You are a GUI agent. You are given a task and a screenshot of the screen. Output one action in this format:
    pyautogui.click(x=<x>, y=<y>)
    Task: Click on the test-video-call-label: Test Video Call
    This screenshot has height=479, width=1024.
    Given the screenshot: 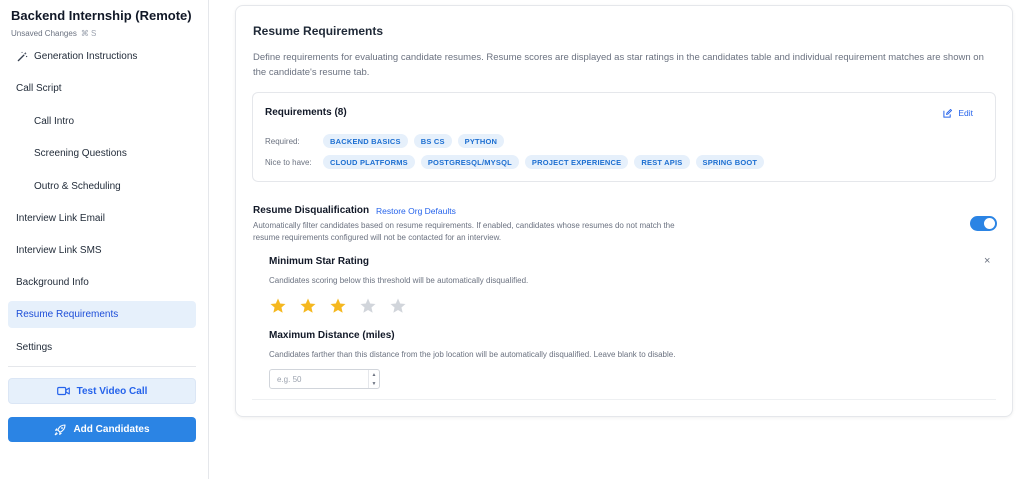 What is the action you would take?
    pyautogui.click(x=112, y=391)
    